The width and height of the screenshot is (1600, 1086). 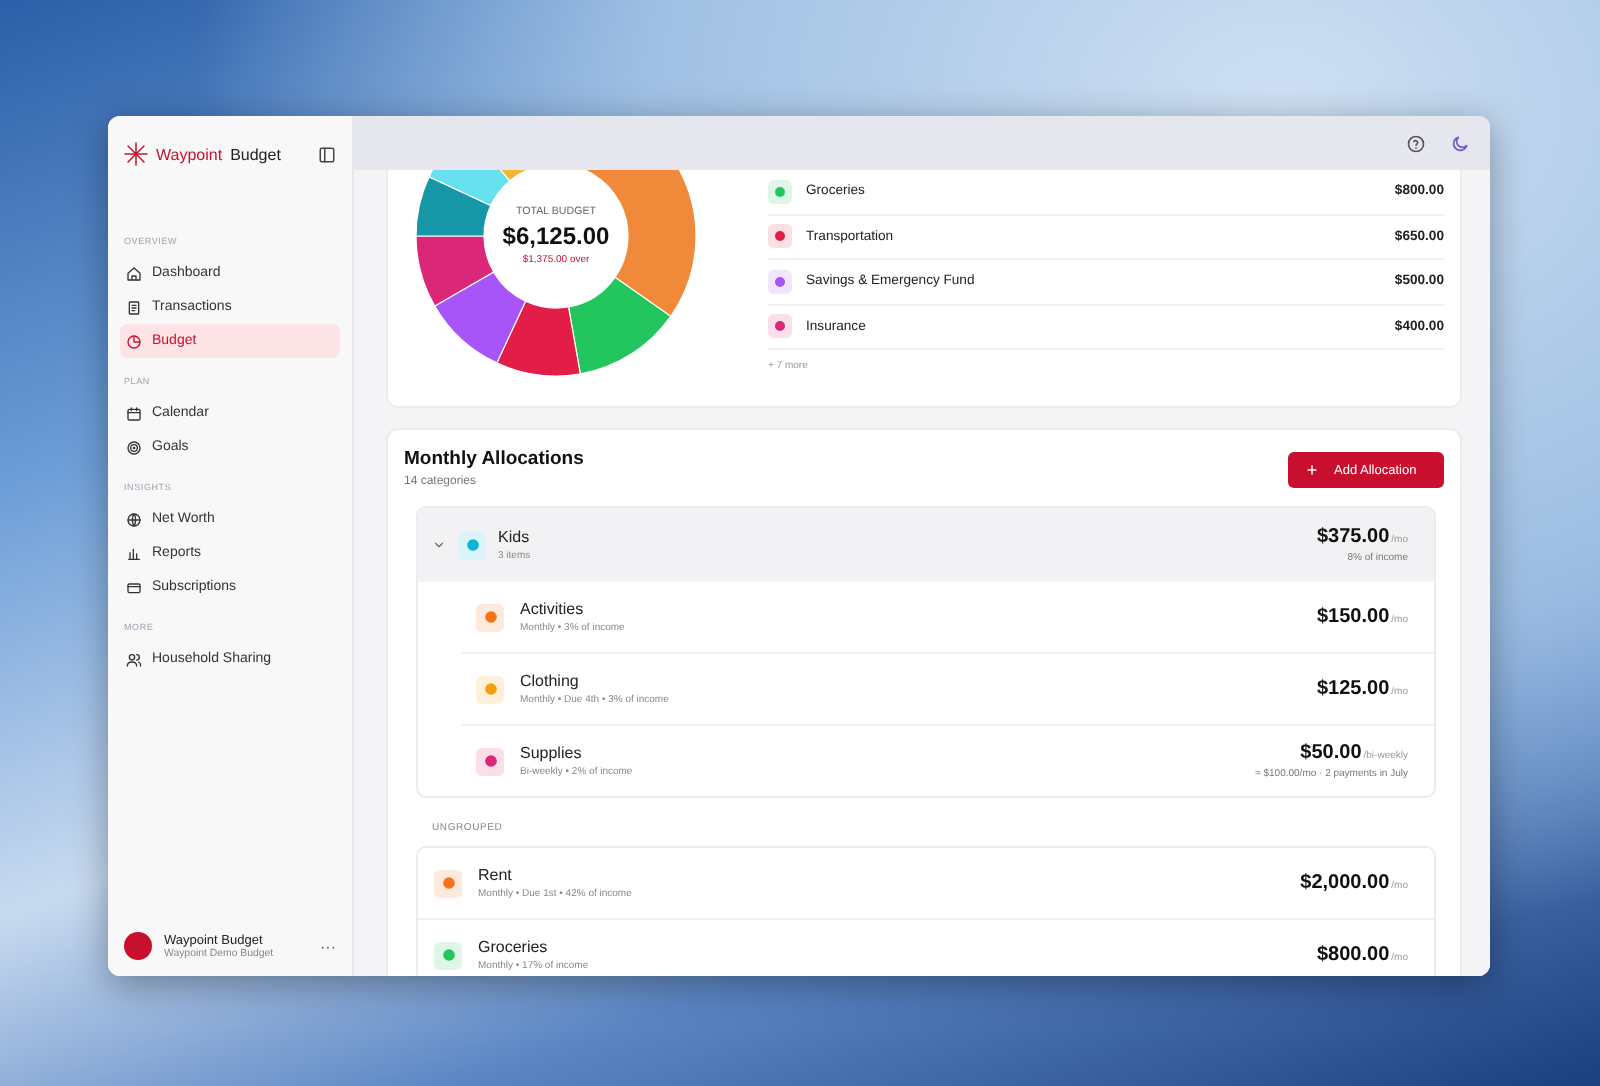 What do you see at coordinates (514, 537) in the screenshot?
I see `group-name: Kids` at bounding box center [514, 537].